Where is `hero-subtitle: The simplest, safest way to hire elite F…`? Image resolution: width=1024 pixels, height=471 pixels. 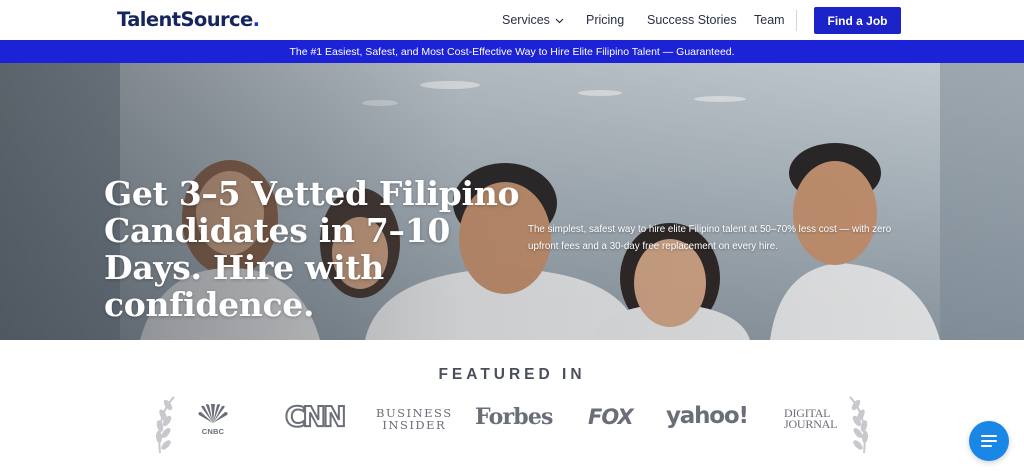
hero-subtitle: The simplest, safest way to hire elite F… is located at coordinates (710, 238).